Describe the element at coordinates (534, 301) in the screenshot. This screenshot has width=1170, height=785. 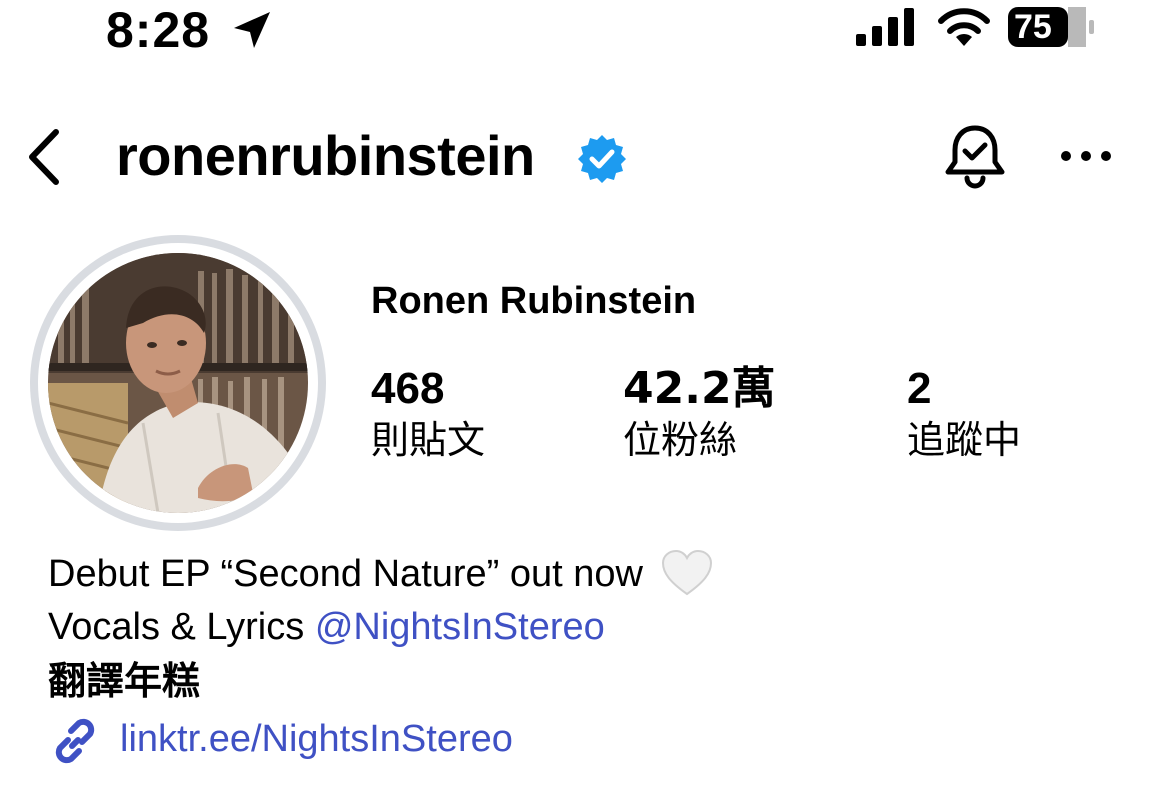
I see `display-name: Ronen Rubinstein` at that location.